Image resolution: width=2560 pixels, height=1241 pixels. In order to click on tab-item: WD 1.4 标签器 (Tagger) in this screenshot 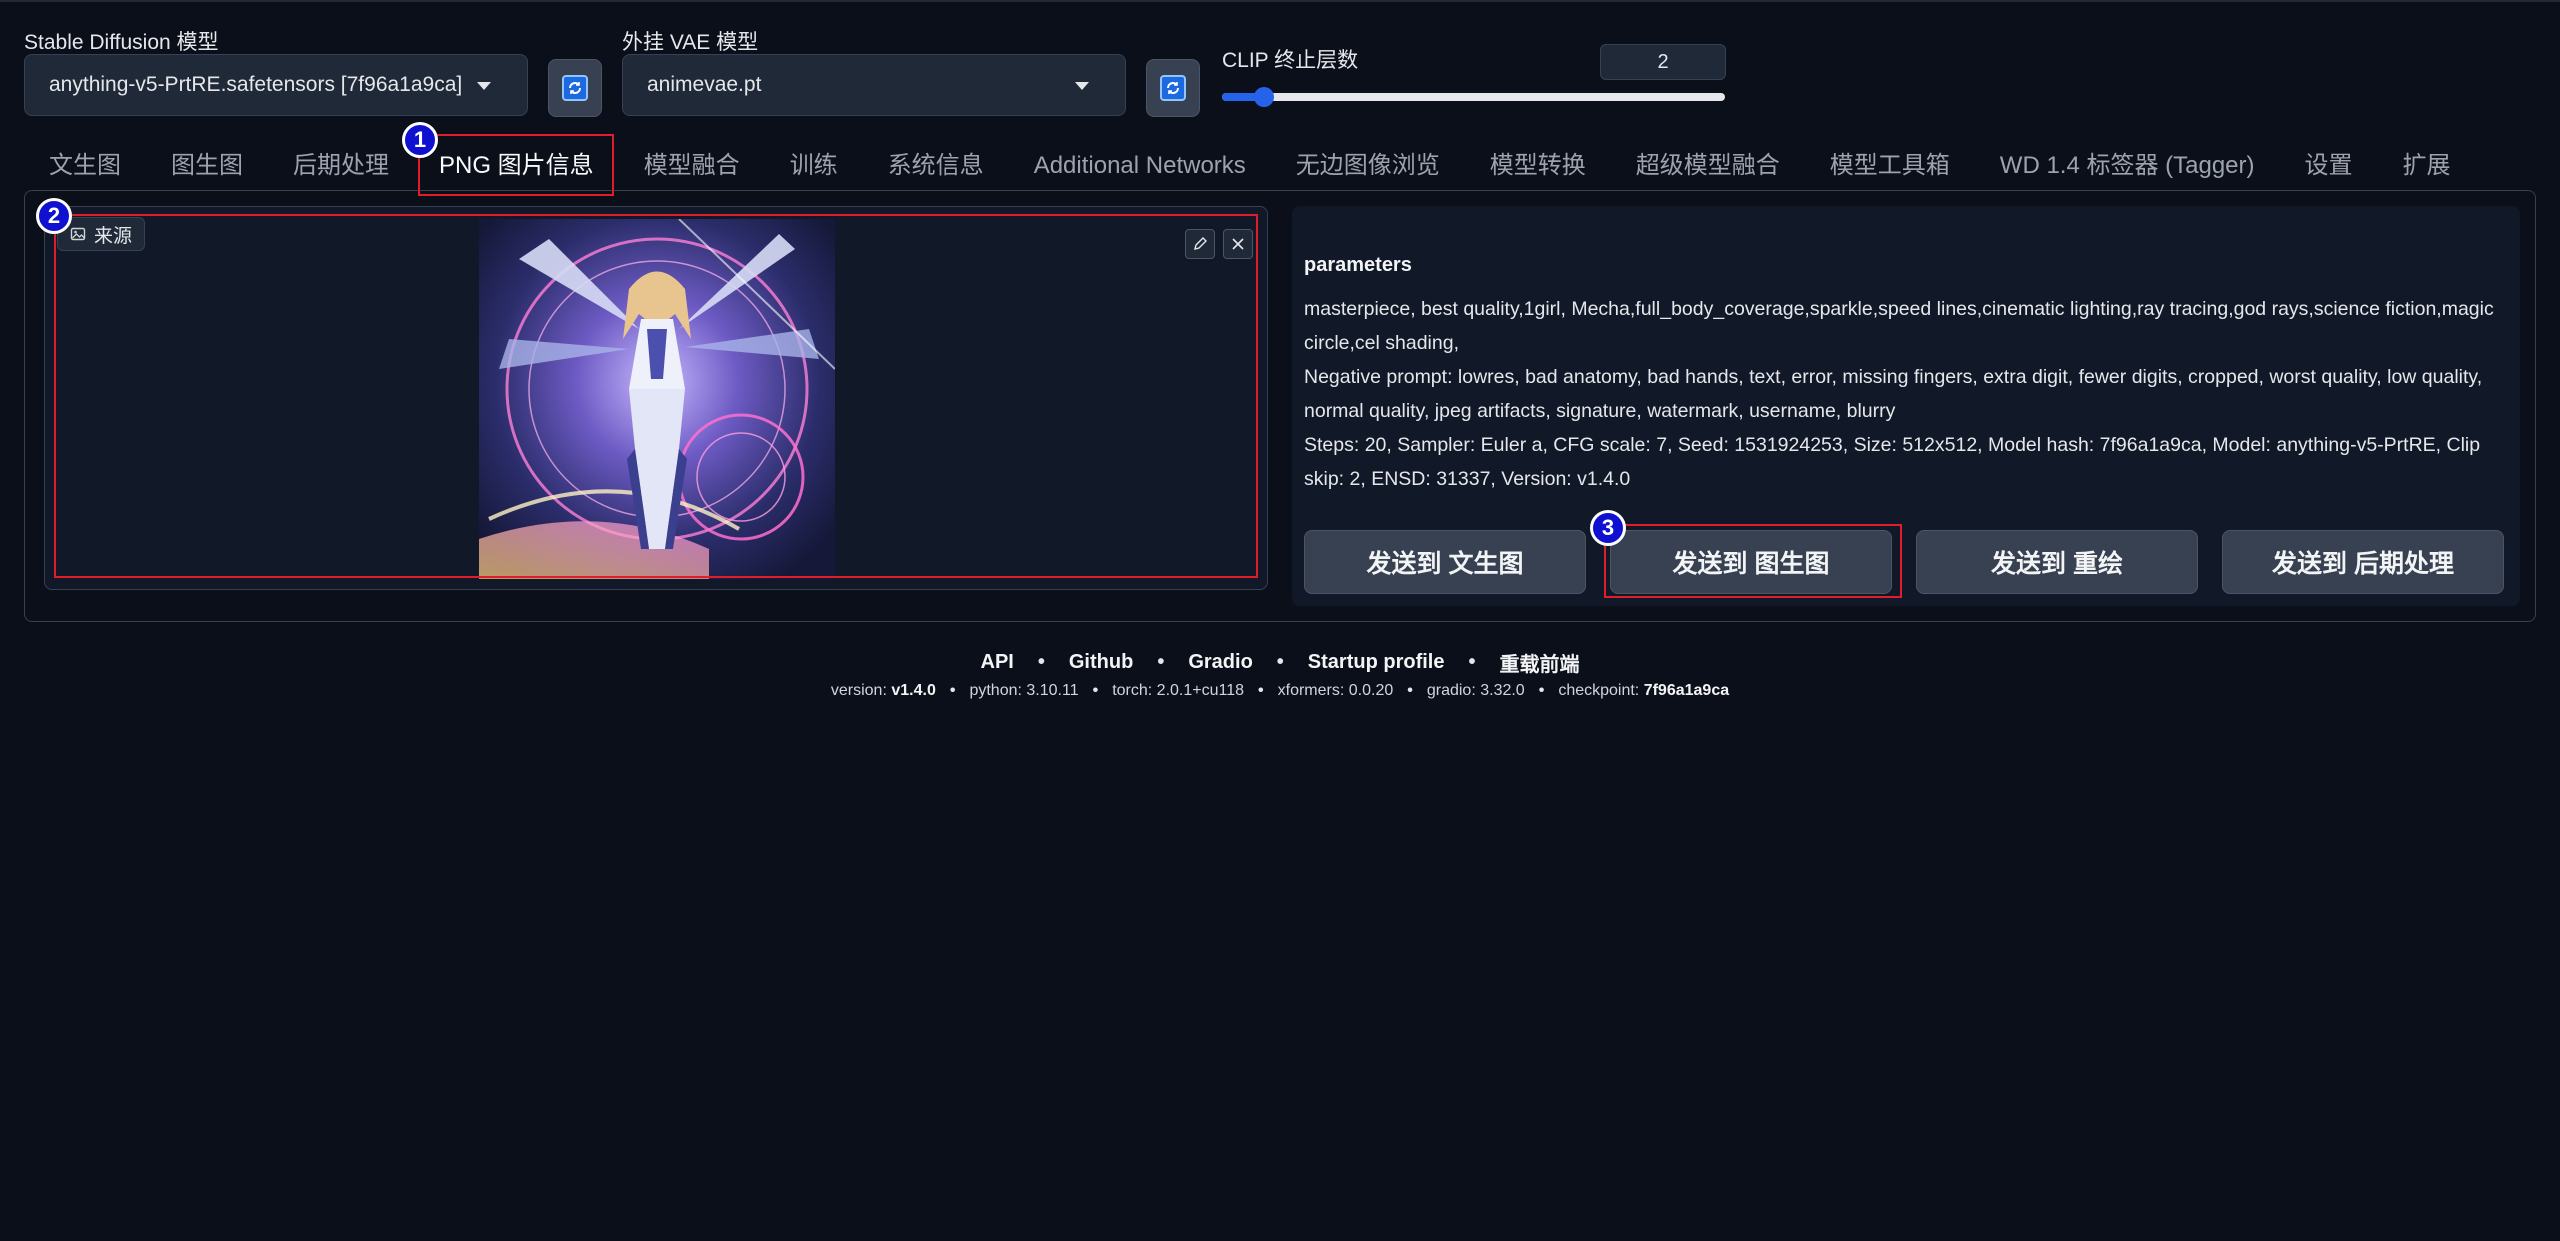, I will do `click(2127, 166)`.